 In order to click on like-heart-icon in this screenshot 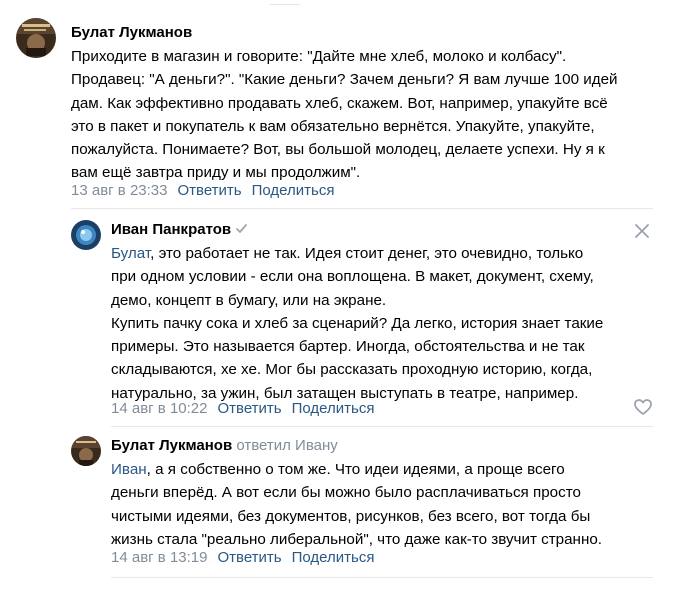, I will do `click(643, 407)`.